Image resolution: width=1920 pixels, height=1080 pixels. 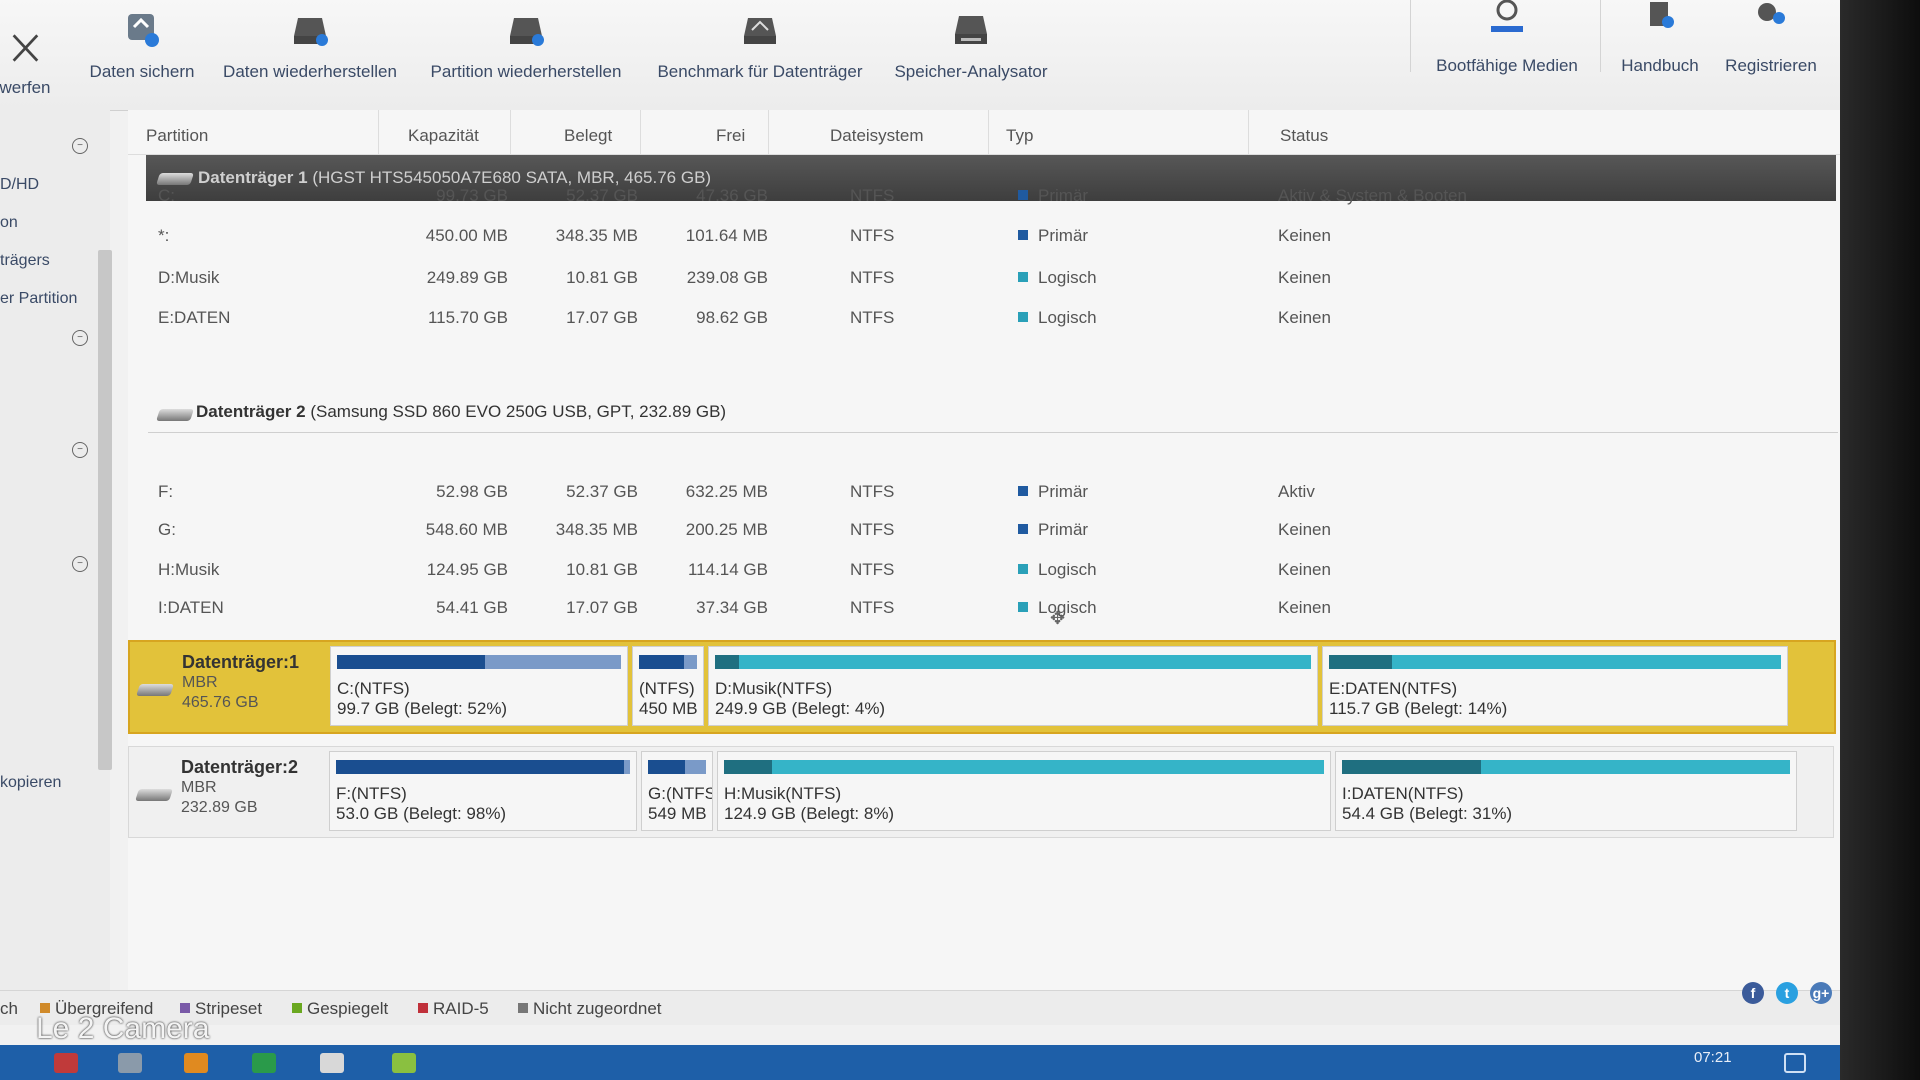 What do you see at coordinates (993, 432) in the screenshot?
I see `disk-2-divider` at bounding box center [993, 432].